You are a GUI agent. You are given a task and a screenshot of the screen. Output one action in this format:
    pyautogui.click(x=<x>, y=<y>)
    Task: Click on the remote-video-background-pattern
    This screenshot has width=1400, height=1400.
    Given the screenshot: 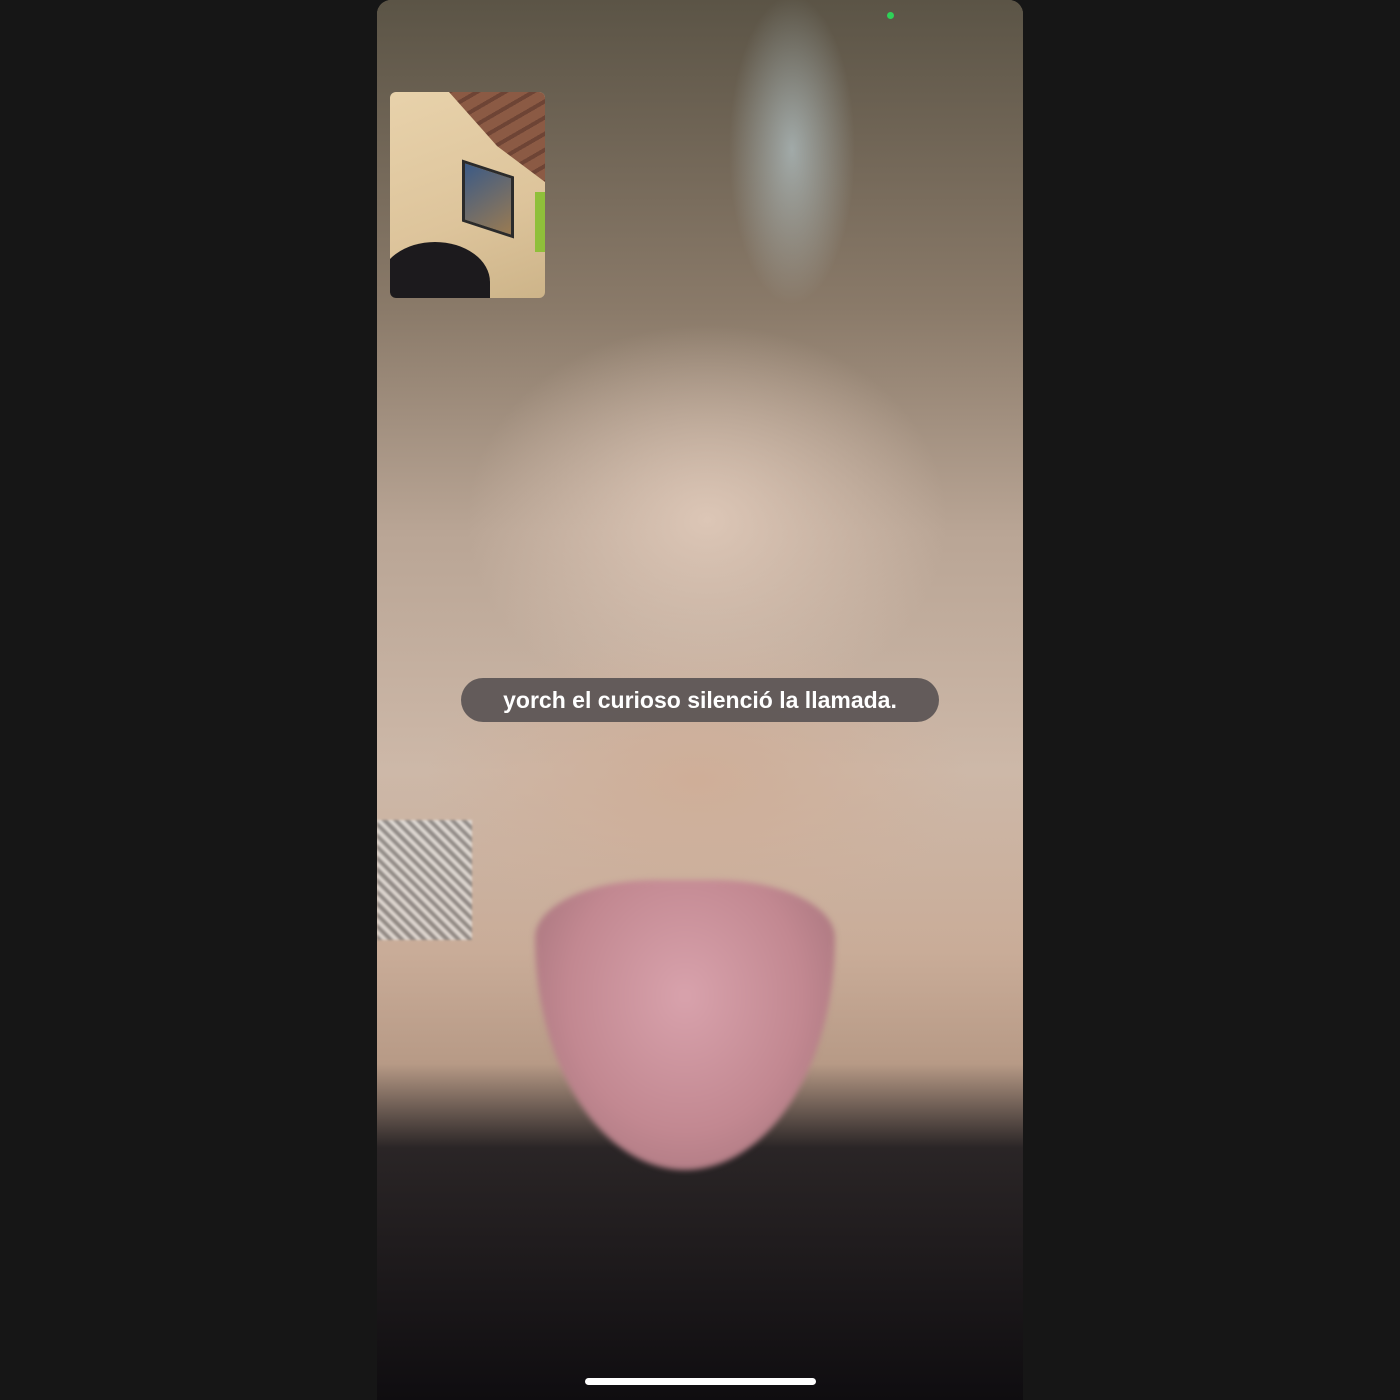 What is the action you would take?
    pyautogui.click(x=424, y=880)
    